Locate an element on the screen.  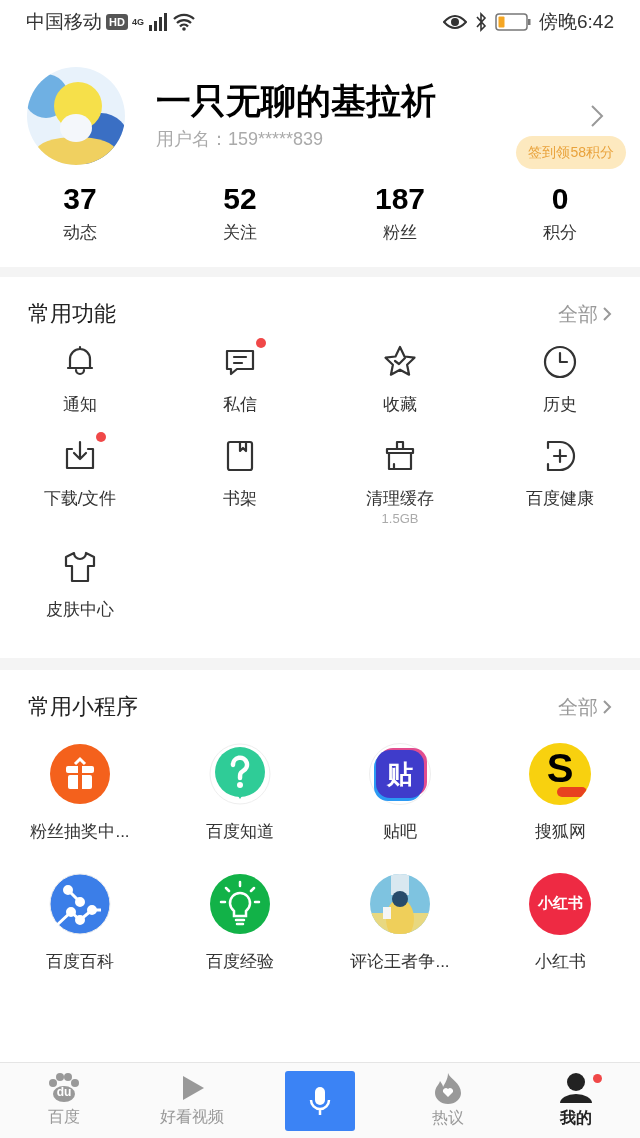
feature-item: 私信 is located at coordinates (240, 380).